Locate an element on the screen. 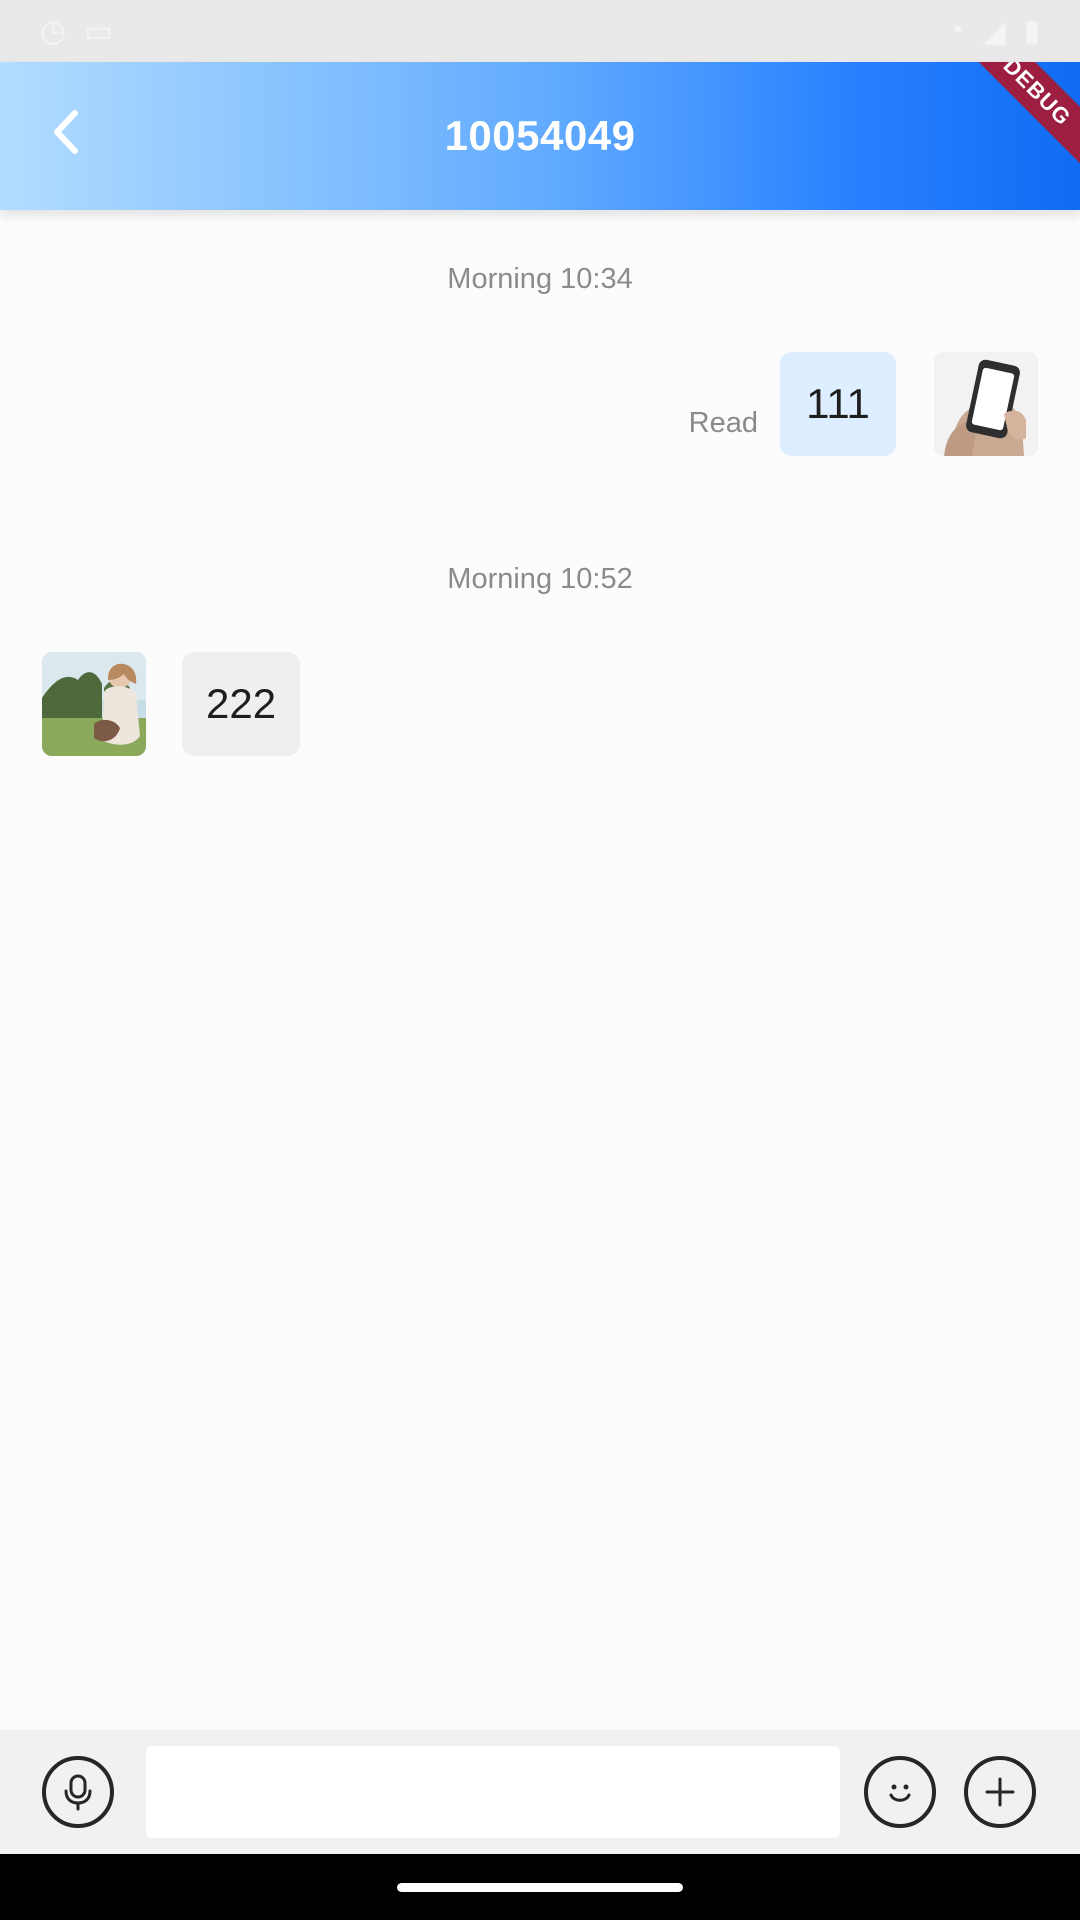 The image size is (1080, 1920). status-bar: ◷ ▭ ◔ ◢ ▮ is located at coordinates (540, 31).